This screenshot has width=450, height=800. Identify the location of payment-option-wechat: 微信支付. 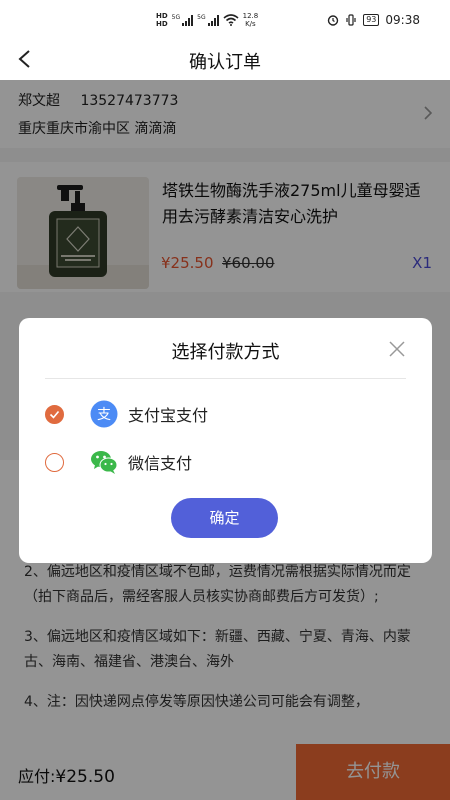
(225, 462).